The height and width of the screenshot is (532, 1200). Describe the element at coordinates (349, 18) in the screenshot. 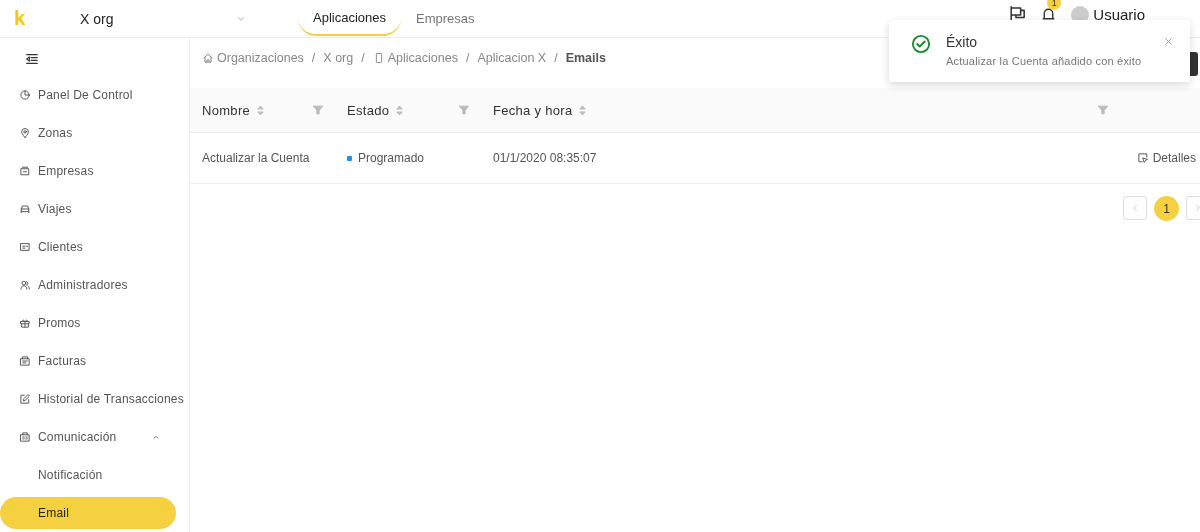

I see `tab: Aplicaciones` at that location.